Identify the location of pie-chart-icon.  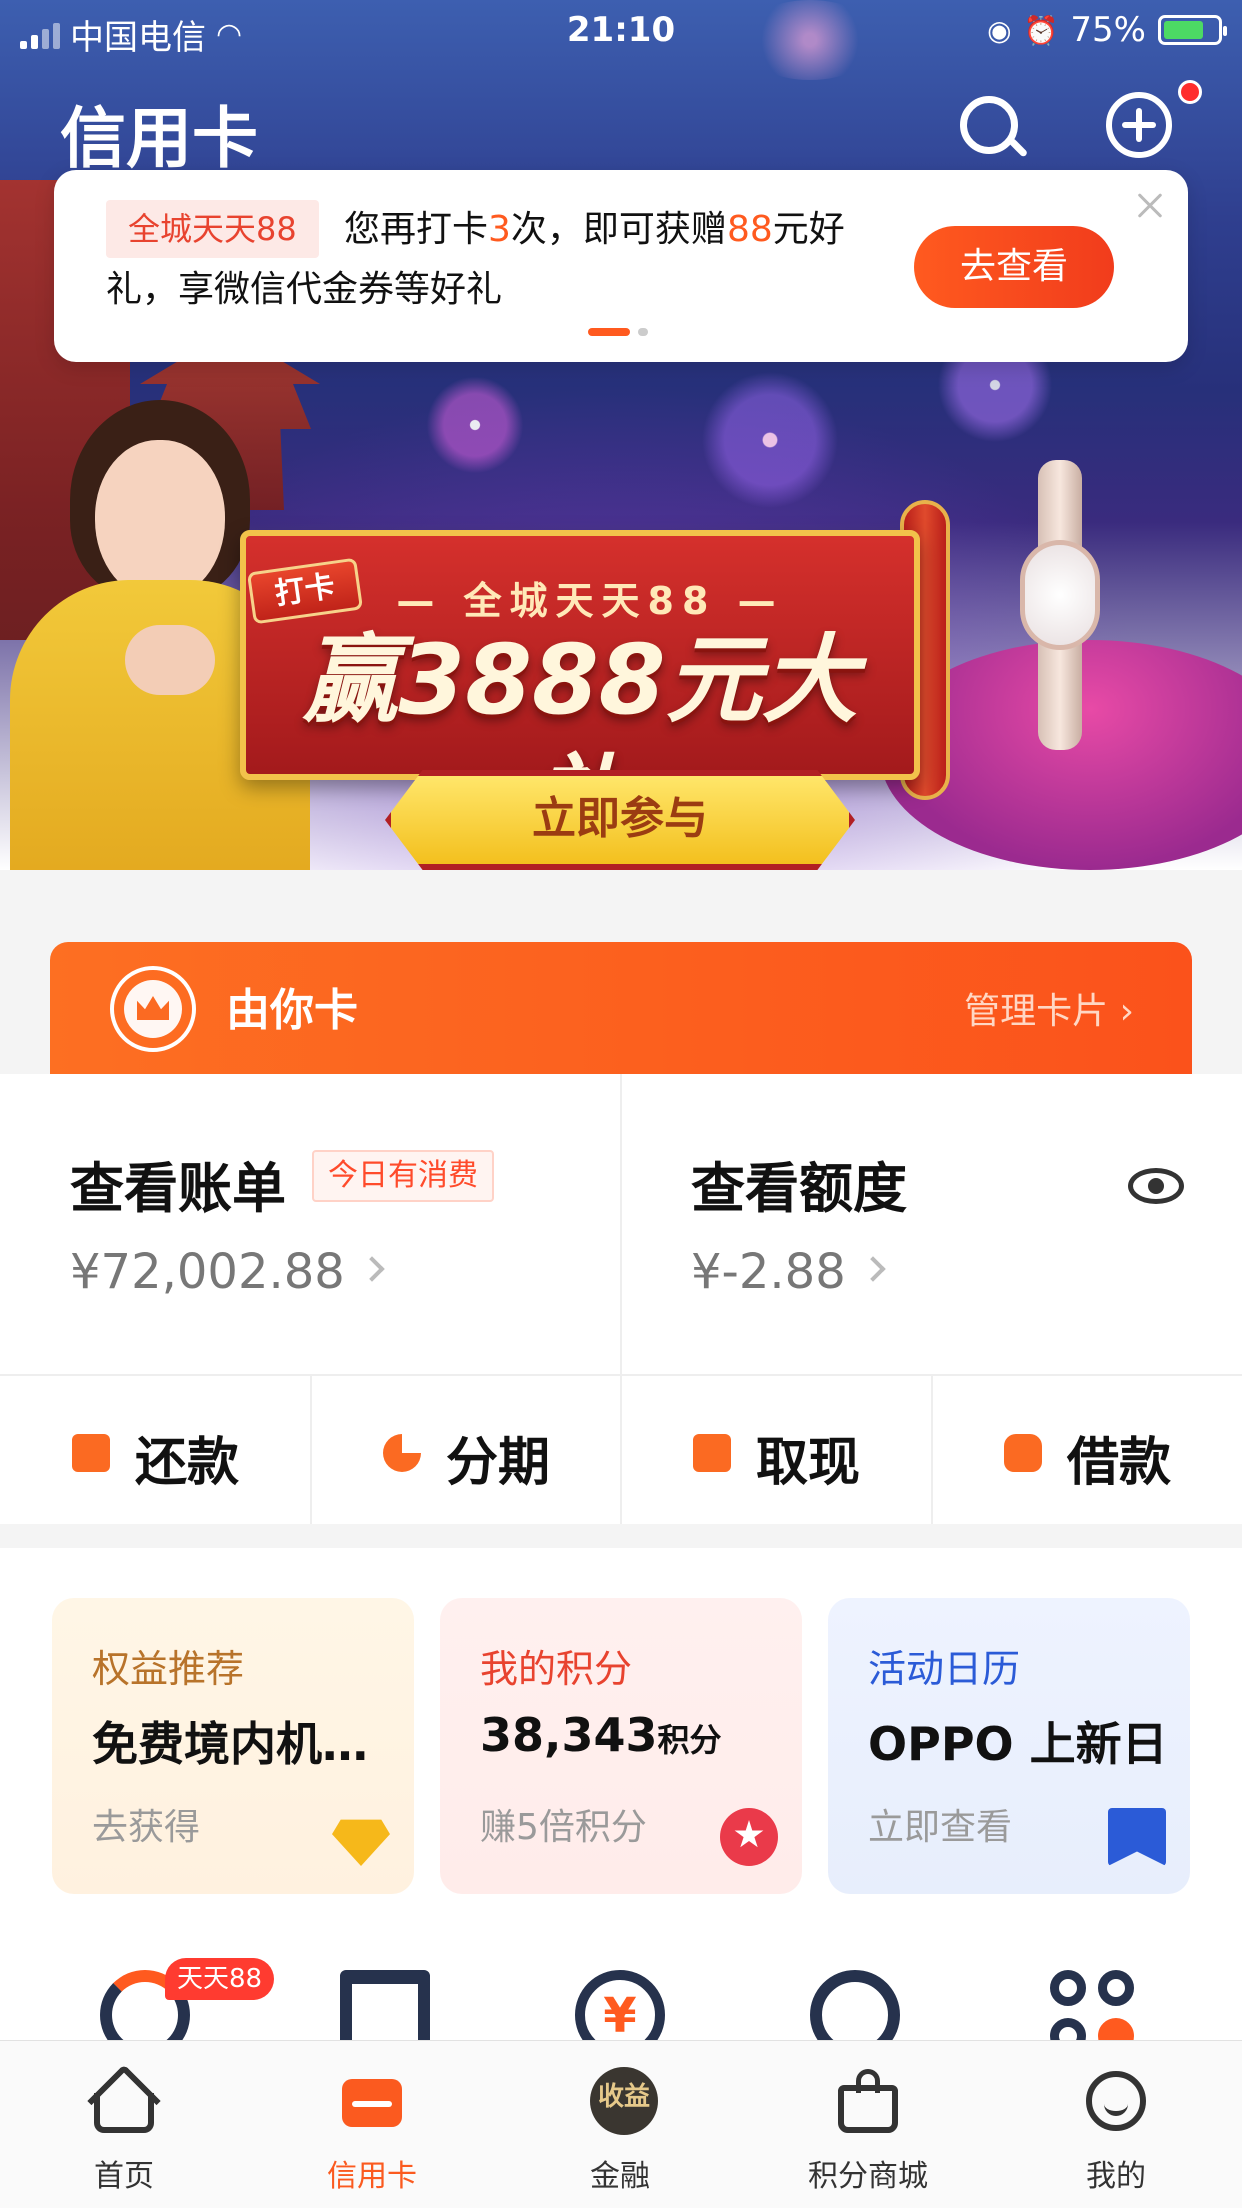
(402, 1453).